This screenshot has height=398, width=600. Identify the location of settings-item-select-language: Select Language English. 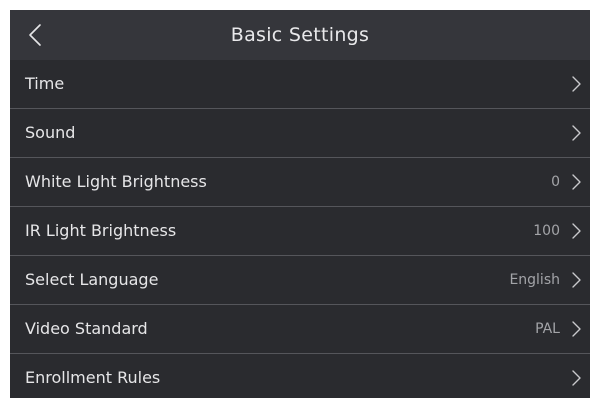
(300, 280).